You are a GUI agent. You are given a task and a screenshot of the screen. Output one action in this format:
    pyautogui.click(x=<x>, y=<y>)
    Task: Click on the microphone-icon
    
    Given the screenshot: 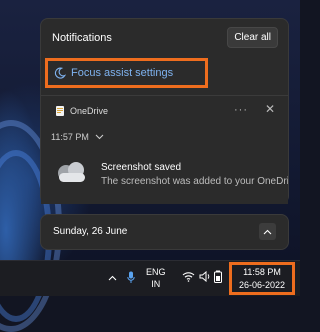 What is the action you would take?
    pyautogui.click(x=131, y=277)
    